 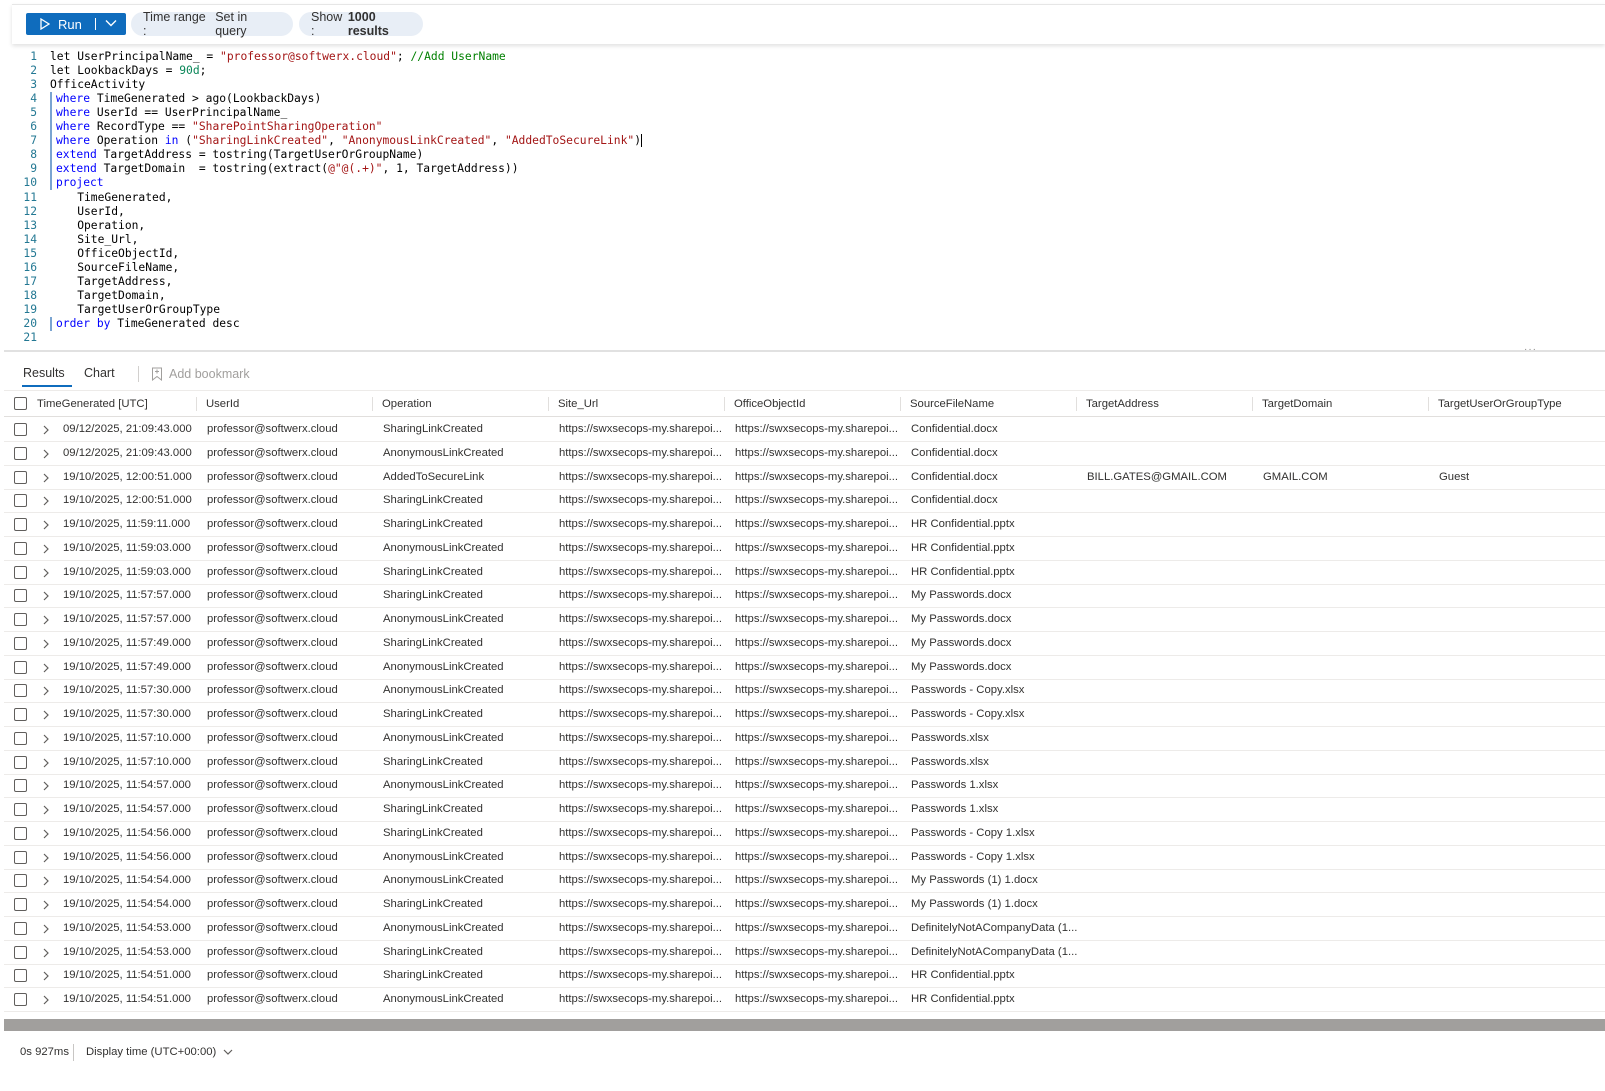 I want to click on column-header: SourceFileName, so click(x=952, y=404).